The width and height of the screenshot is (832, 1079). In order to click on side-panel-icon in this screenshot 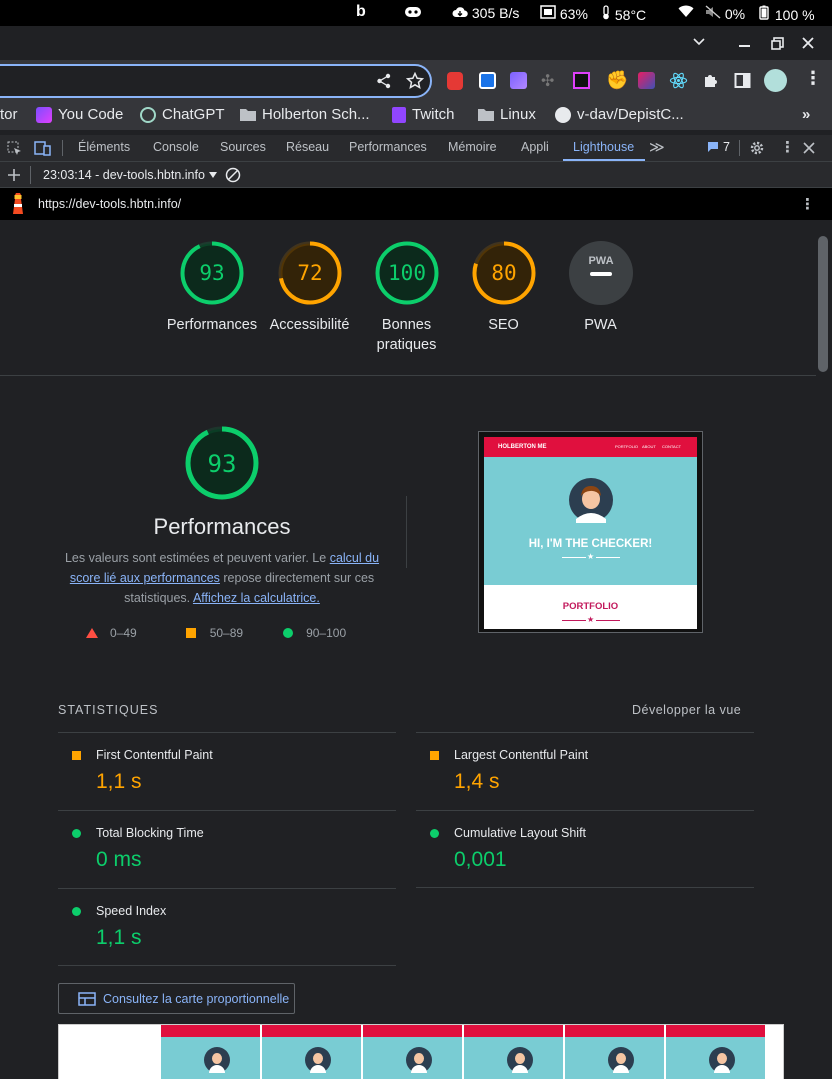, I will do `click(742, 80)`.